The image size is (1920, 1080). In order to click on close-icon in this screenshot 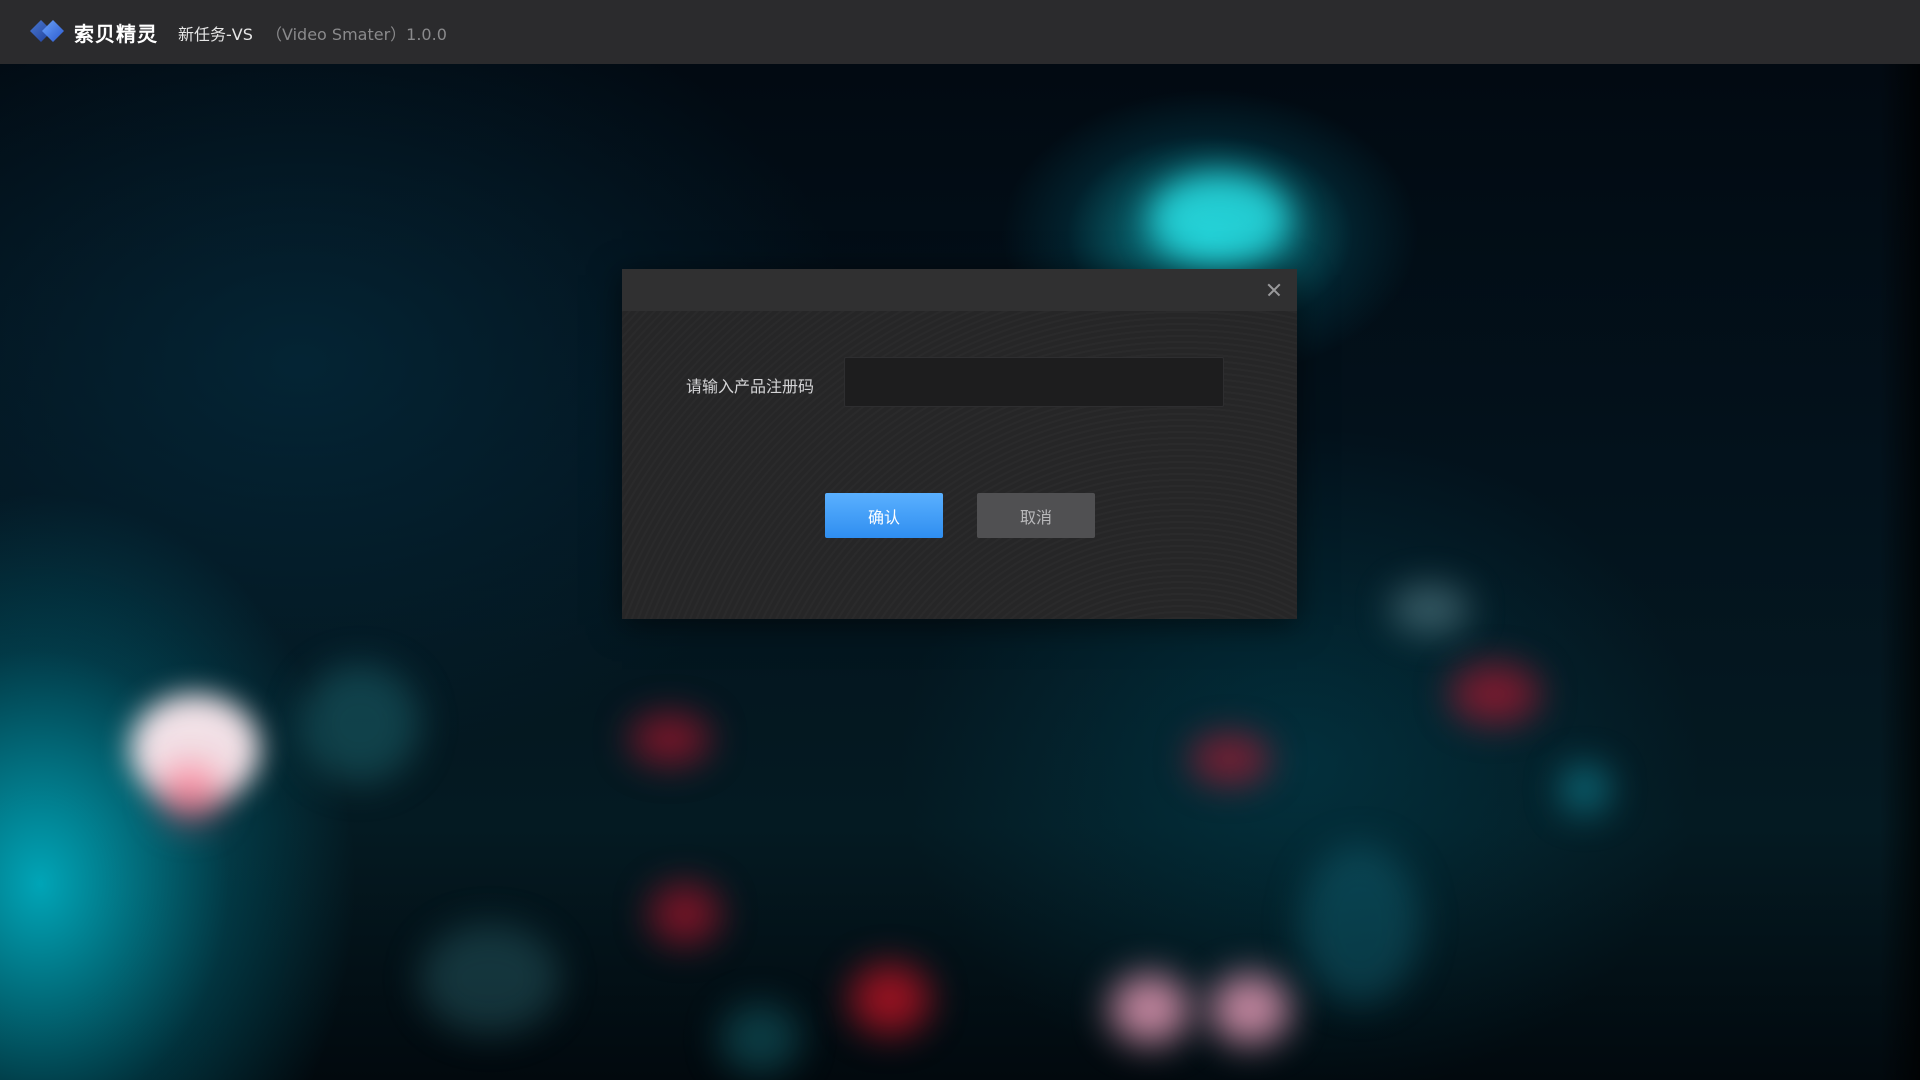, I will do `click(1274, 290)`.